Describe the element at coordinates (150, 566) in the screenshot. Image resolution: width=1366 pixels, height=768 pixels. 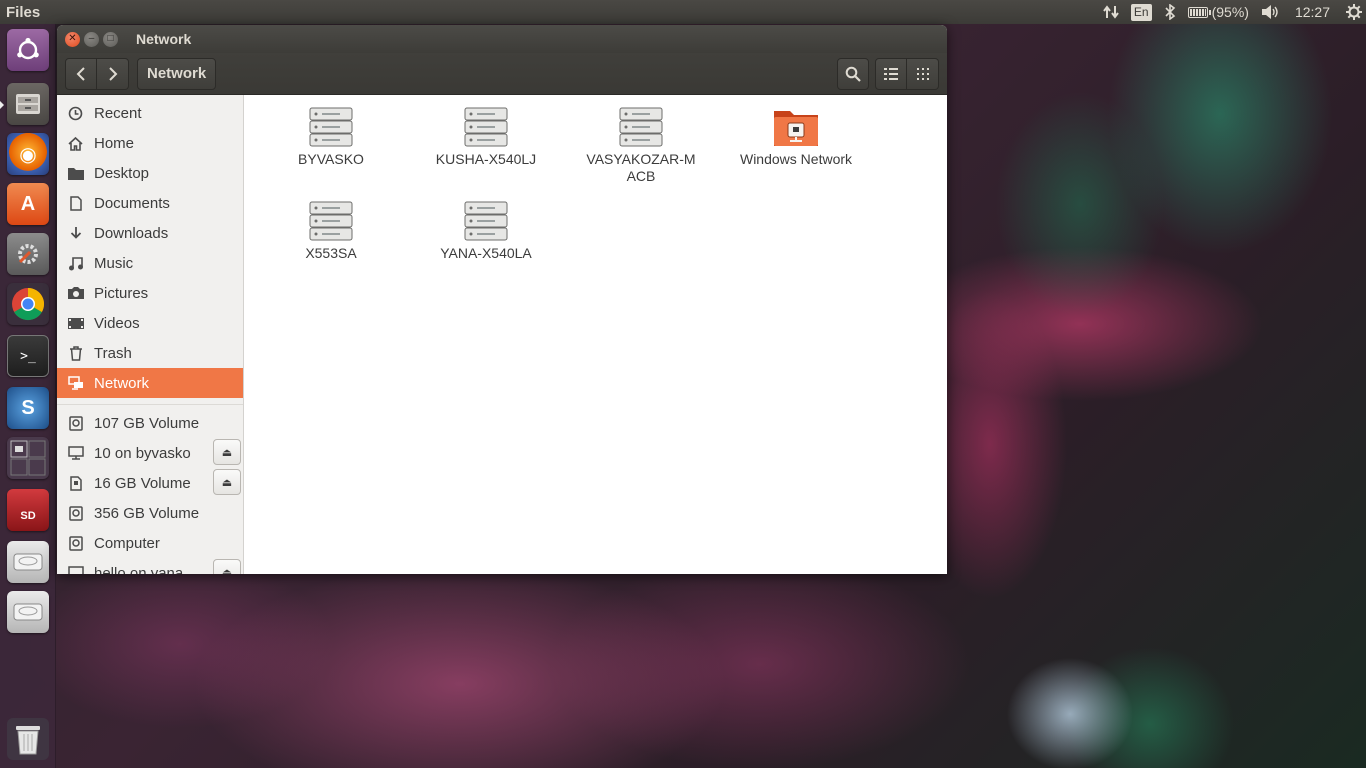
I see `sidebar-item-hello-on-yana: hello on yana ⏏` at that location.